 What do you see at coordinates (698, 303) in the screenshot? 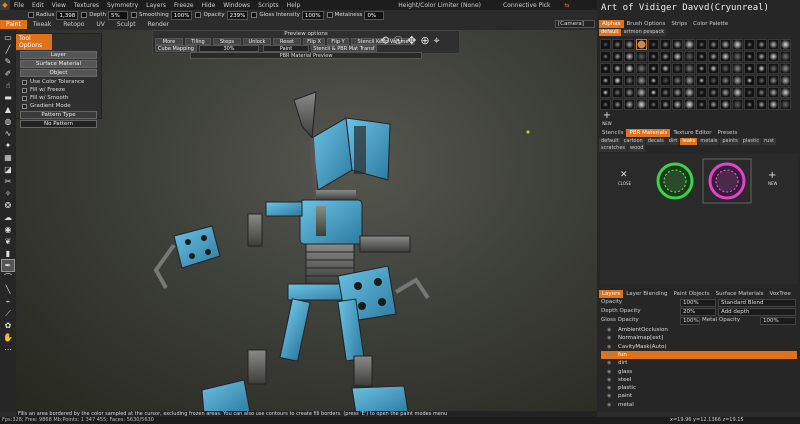
I see `opacity-field: 100%` at bounding box center [698, 303].